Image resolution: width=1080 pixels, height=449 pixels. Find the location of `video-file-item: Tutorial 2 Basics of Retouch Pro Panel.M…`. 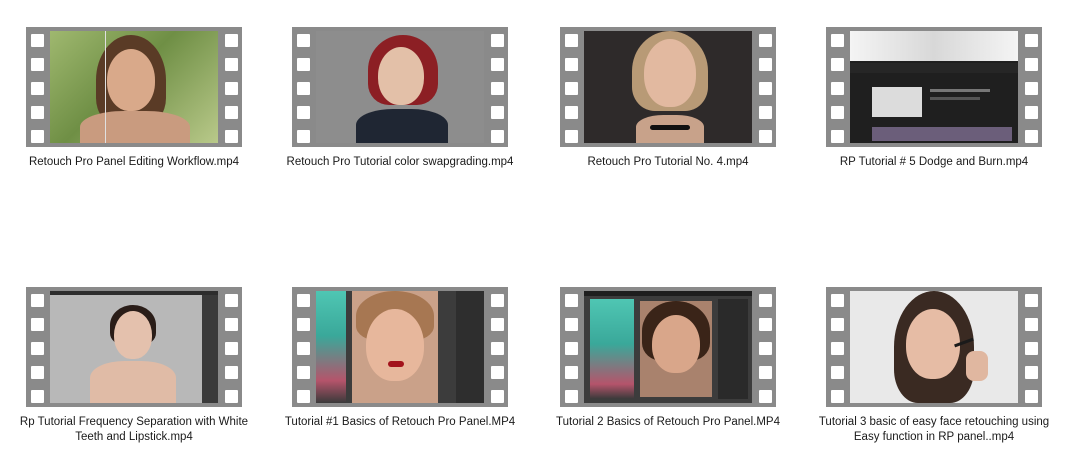

video-file-item: Tutorial 2 Basics of Retouch Pro Panel.M… is located at coordinates (668, 358).